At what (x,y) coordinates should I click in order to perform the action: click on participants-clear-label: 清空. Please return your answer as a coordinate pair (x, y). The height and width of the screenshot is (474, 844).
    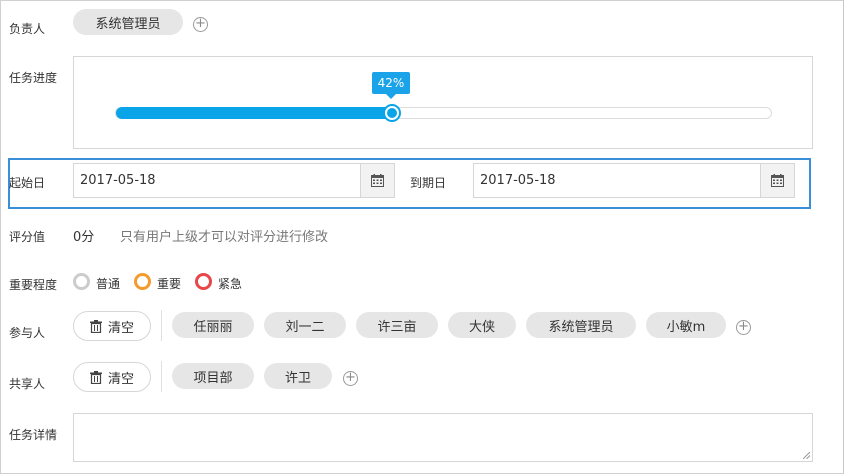
    Looking at the image, I should click on (120, 328).